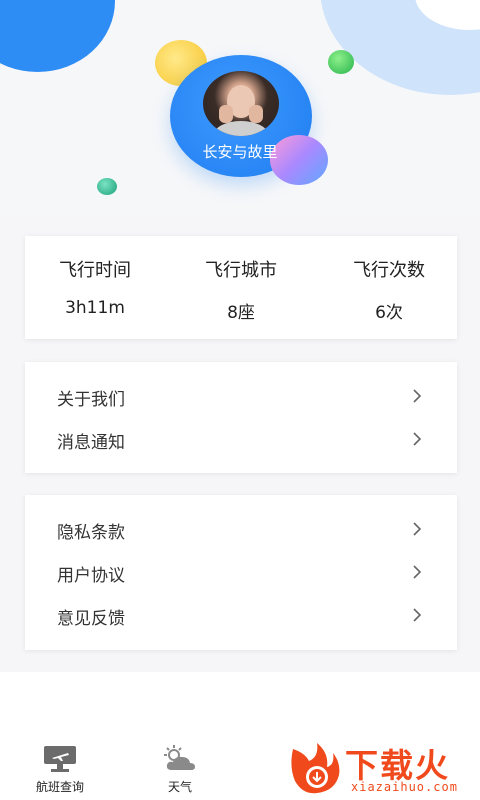  I want to click on decor-green-bubble, so click(341, 62).